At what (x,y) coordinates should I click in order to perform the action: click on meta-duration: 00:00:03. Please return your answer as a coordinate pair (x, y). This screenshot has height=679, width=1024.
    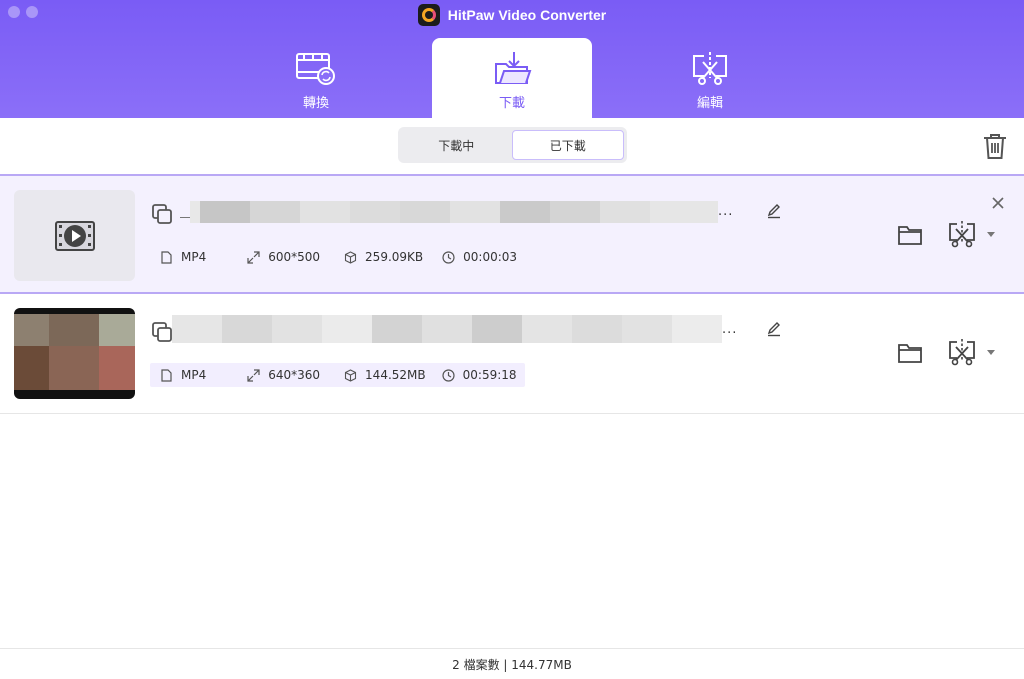
    Looking at the image, I should click on (479, 257).